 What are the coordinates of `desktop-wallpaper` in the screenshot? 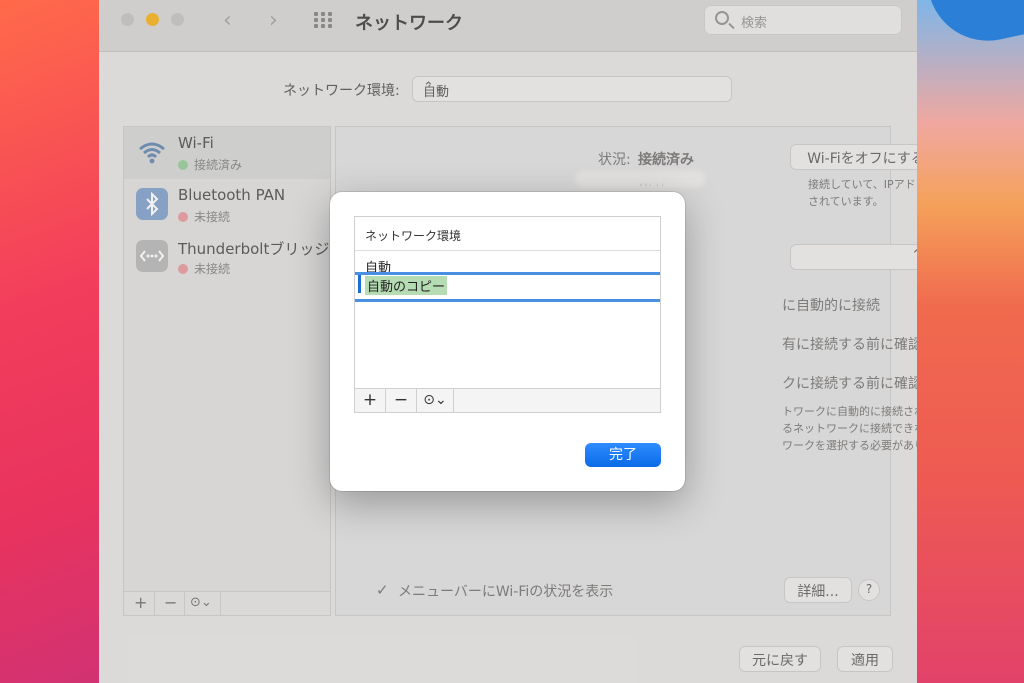 It's located at (970, 341).